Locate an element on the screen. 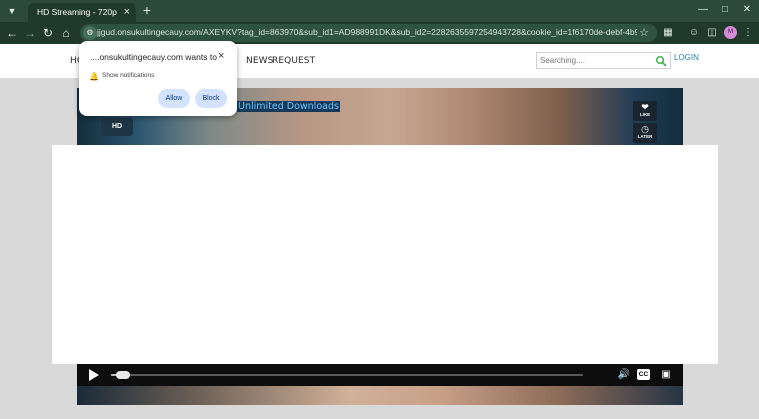  seek-bar is located at coordinates (347, 375).